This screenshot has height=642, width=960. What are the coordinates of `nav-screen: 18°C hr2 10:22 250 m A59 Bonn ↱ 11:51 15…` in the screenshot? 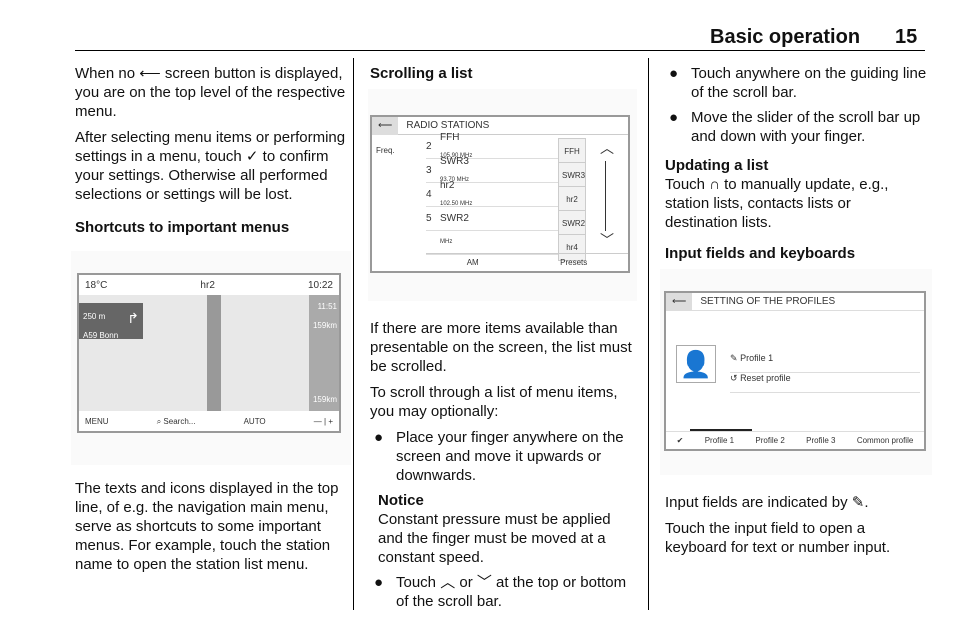 It's located at (209, 353).